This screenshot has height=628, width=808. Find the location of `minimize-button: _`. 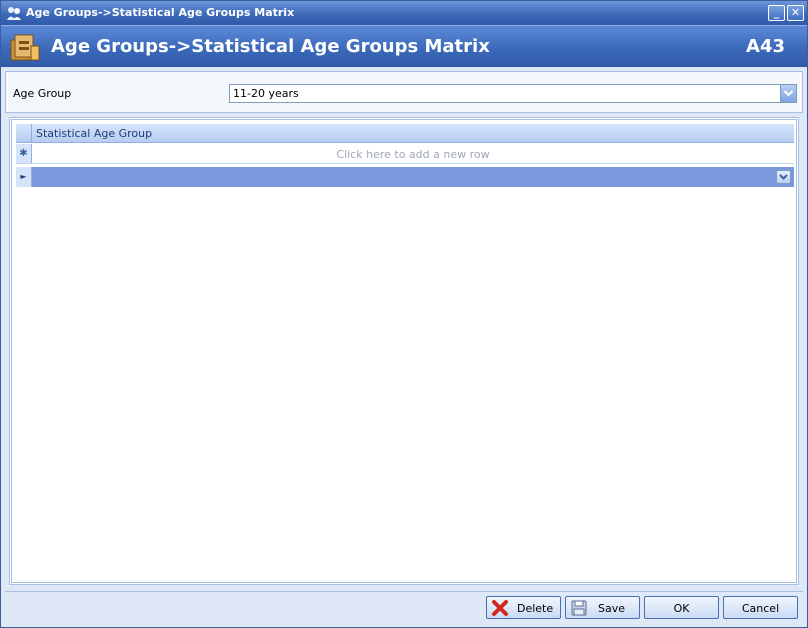

minimize-button: _ is located at coordinates (776, 13).